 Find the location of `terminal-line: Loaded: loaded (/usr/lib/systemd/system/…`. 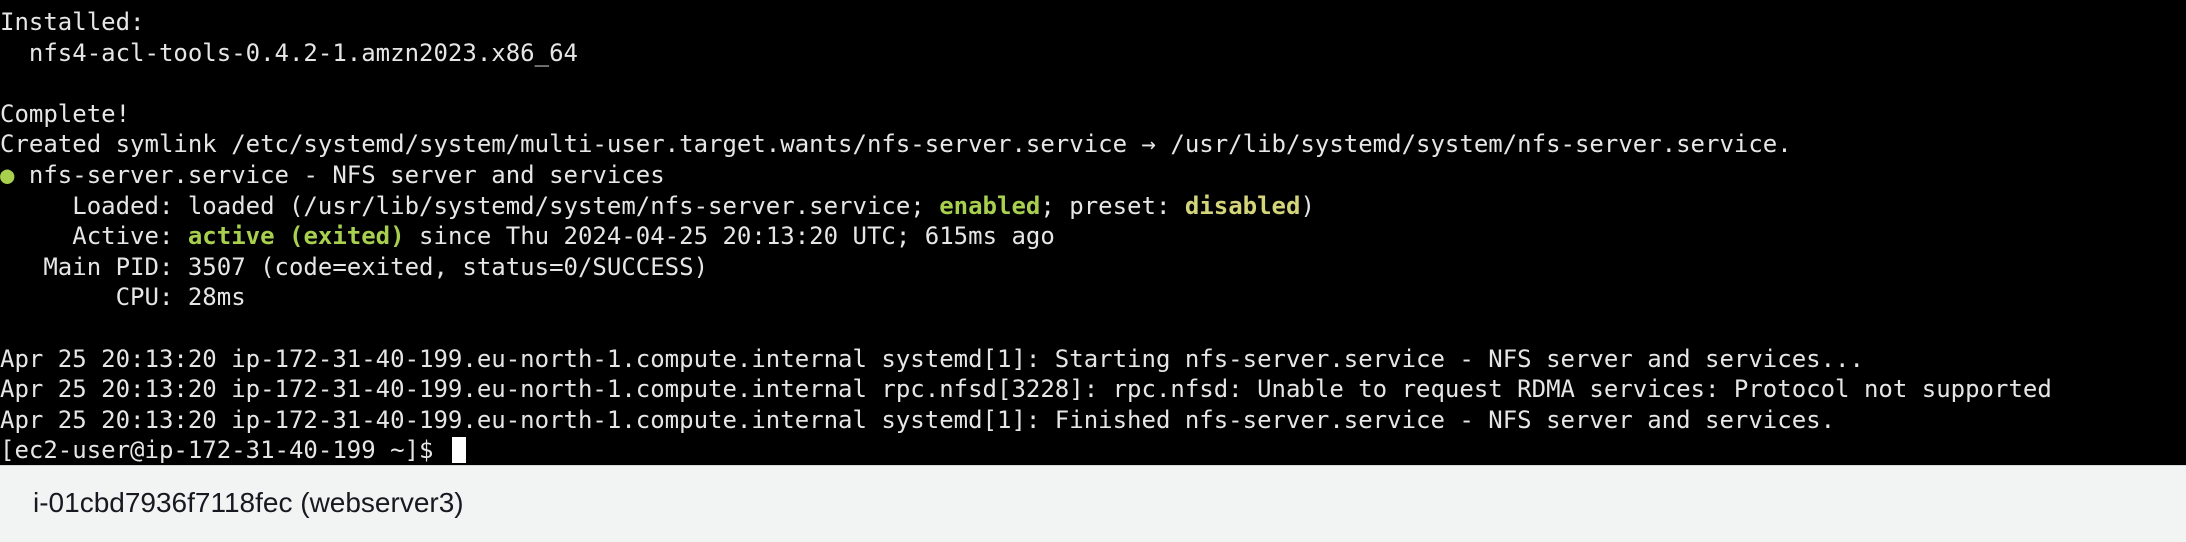

terminal-line: Loaded: loaded (/usr/lib/systemd/system/… is located at coordinates (1026, 206).